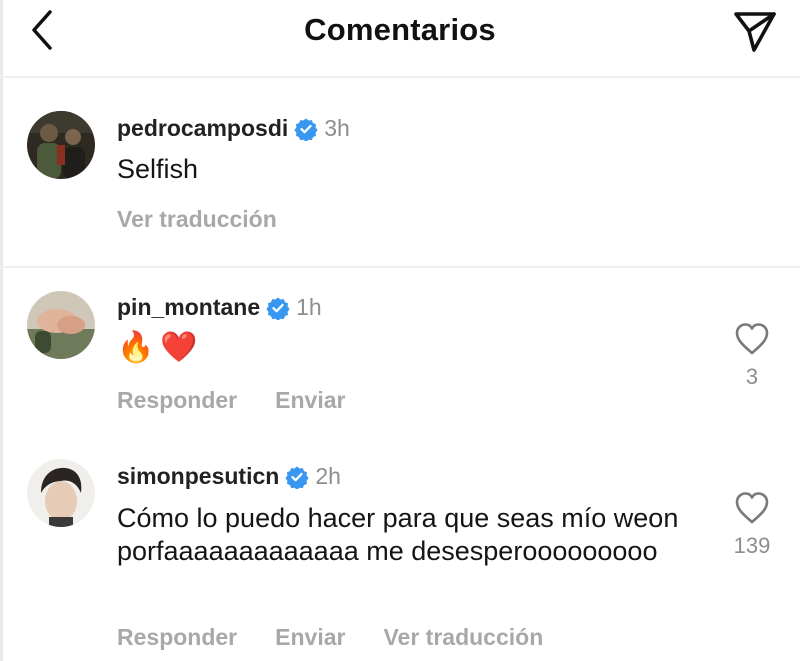 The image size is (800, 661). I want to click on username: pin_montane, so click(188, 307).